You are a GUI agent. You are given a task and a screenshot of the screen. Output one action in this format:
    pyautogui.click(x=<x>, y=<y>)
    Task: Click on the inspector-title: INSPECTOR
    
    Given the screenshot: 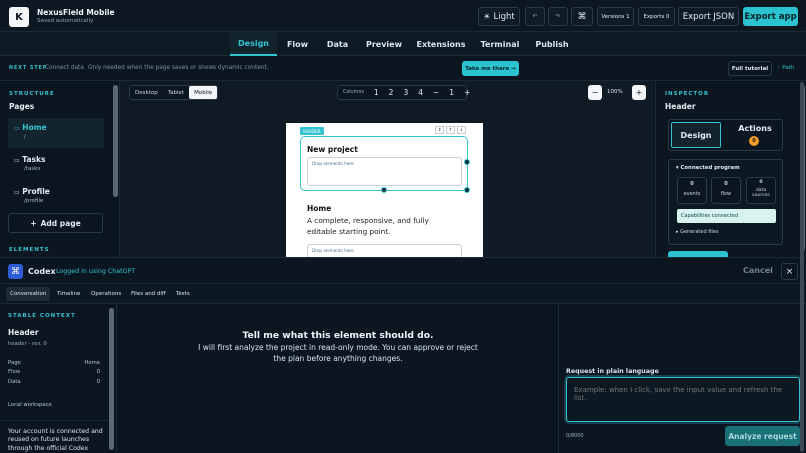 What is the action you would take?
    pyautogui.click(x=687, y=94)
    